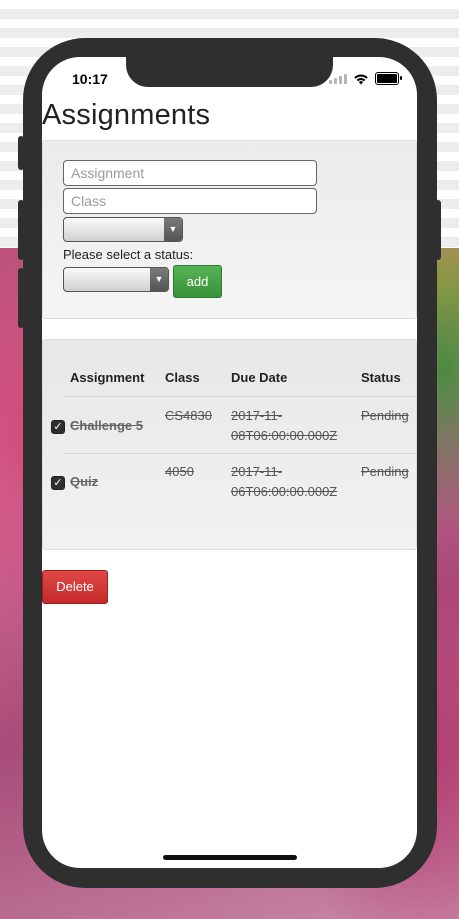 The width and height of the screenshot is (459, 919). What do you see at coordinates (361, 79) in the screenshot?
I see `wifi-icon` at bounding box center [361, 79].